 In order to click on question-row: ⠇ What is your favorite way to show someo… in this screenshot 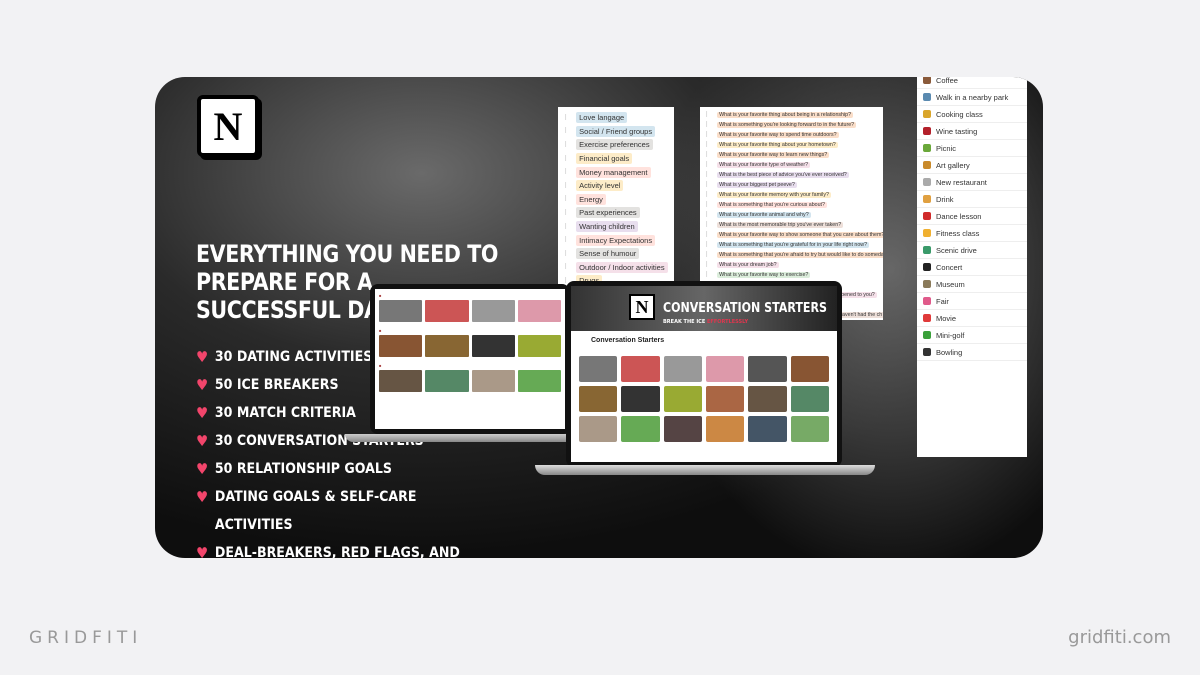, I will do `click(794, 235)`.